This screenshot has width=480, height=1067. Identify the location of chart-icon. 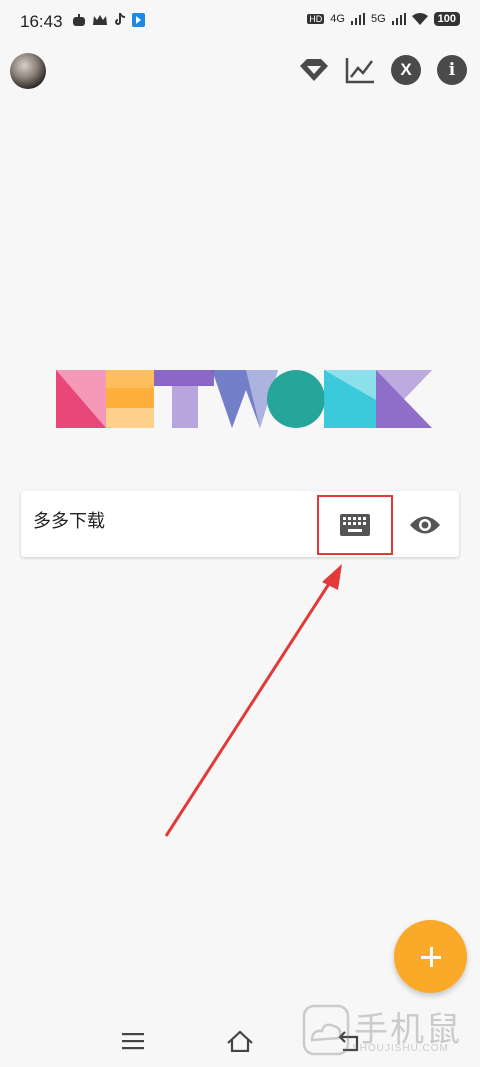
(360, 70).